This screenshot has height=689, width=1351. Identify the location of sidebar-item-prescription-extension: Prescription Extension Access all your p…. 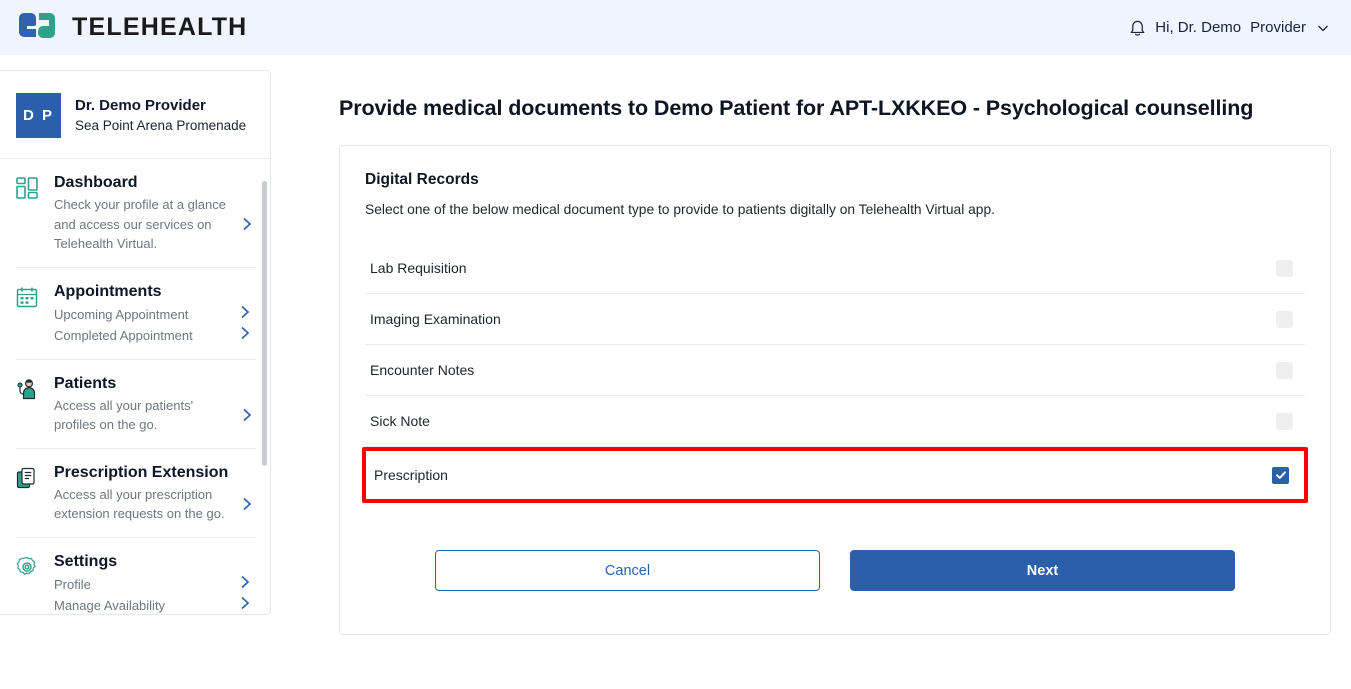
(136, 493).